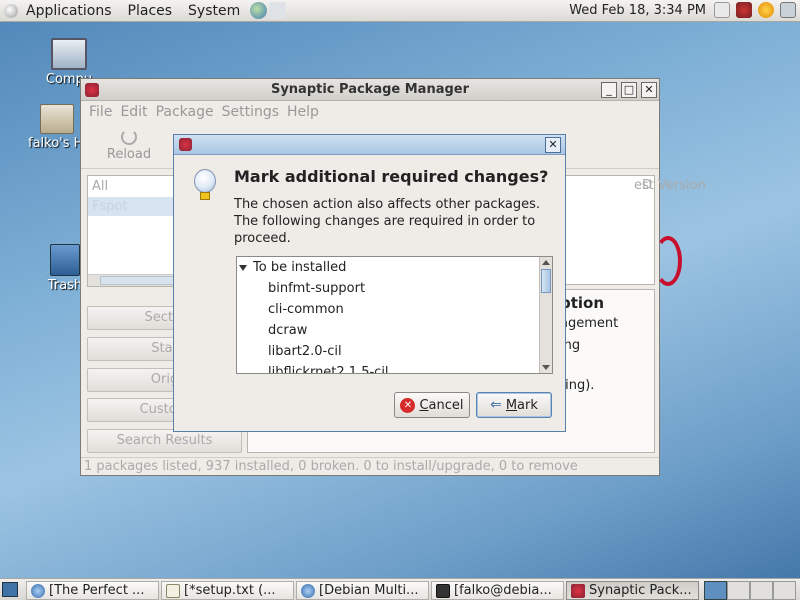 The height and width of the screenshot is (600, 800). Describe the element at coordinates (69, 11) in the screenshot. I see `menu-applications: Applications` at that location.